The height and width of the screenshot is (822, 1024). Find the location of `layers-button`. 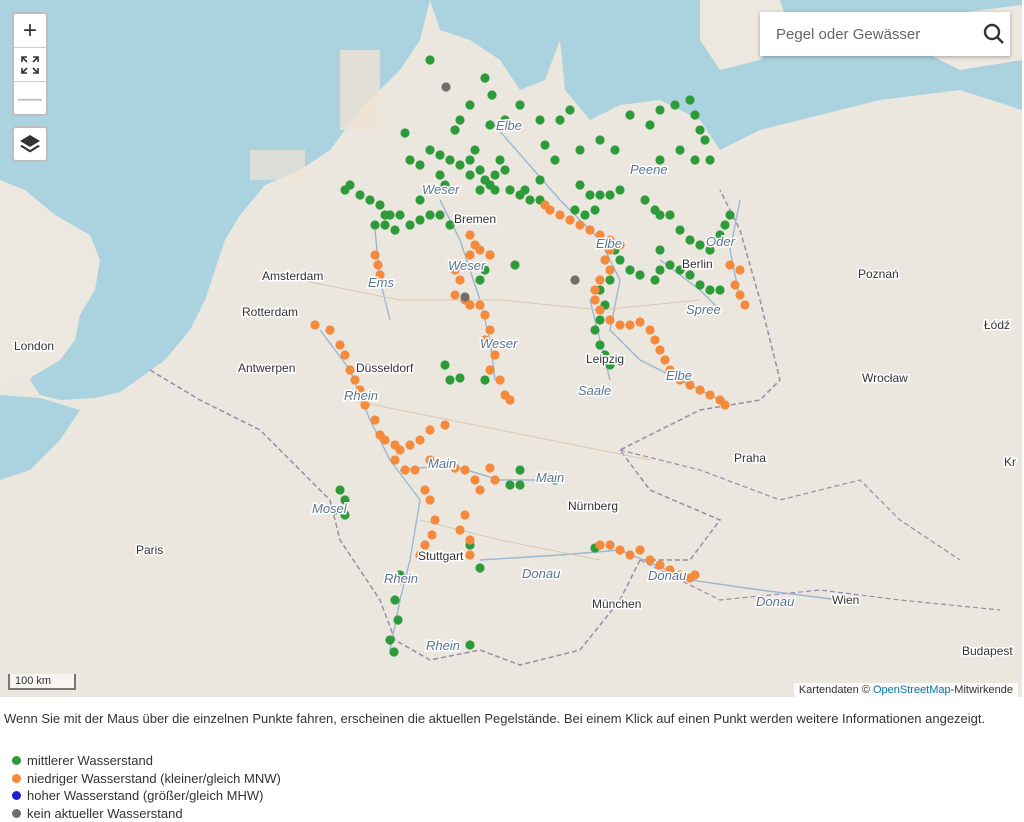

layers-button is located at coordinates (30, 144).